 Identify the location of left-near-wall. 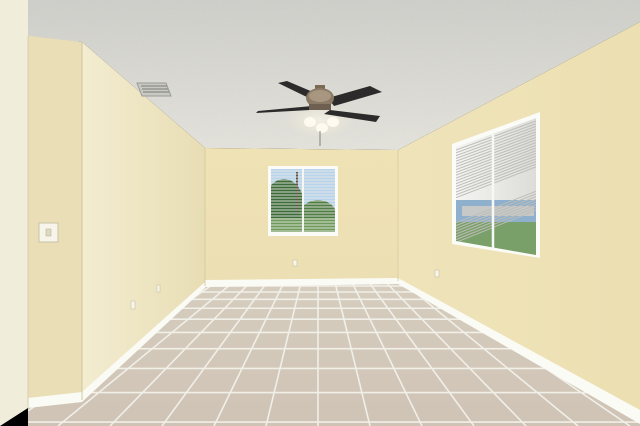
(14, 213).